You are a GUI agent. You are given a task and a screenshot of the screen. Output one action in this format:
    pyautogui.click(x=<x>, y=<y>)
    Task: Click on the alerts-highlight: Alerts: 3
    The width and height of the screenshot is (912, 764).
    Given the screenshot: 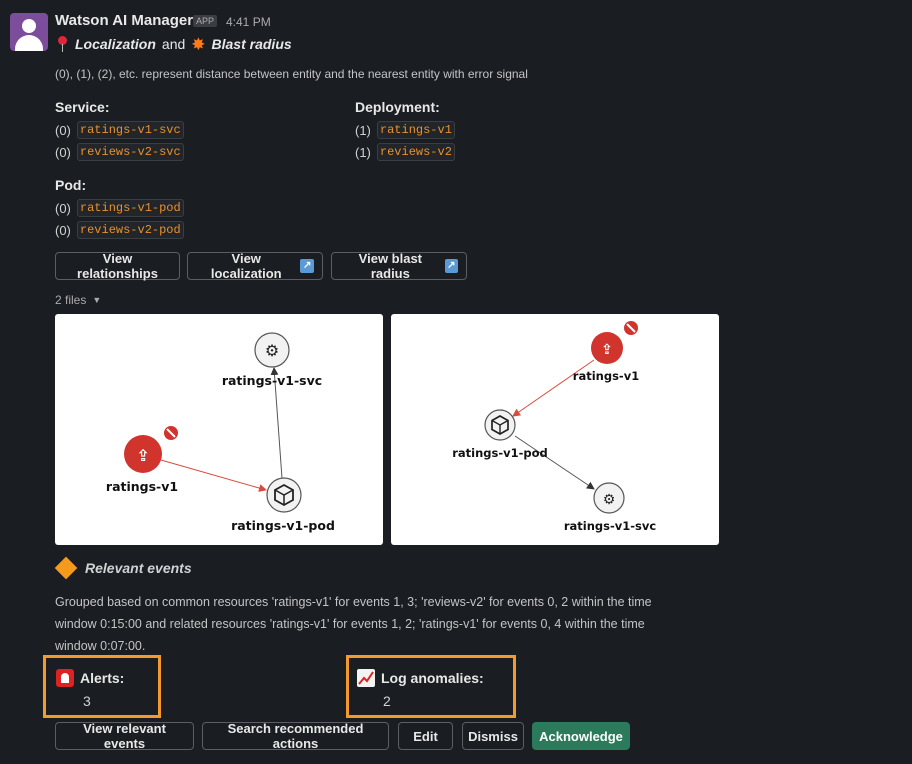 What is the action you would take?
    pyautogui.click(x=102, y=686)
    